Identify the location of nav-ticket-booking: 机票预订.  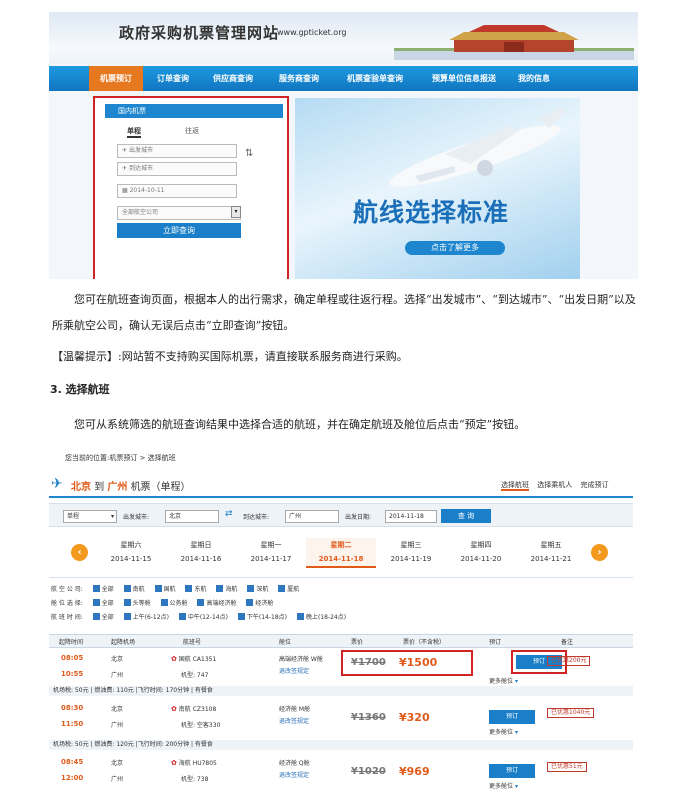
(116, 78).